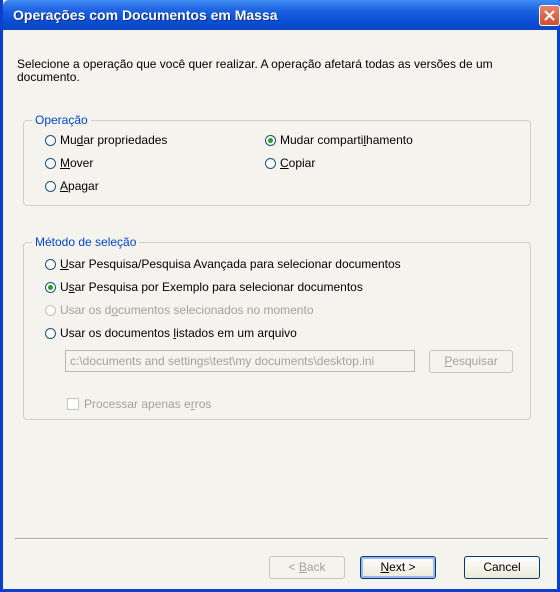 Image resolution: width=560 pixels, height=592 pixels. Describe the element at coordinates (398, 567) in the screenshot. I see `next-button: Next >` at that location.